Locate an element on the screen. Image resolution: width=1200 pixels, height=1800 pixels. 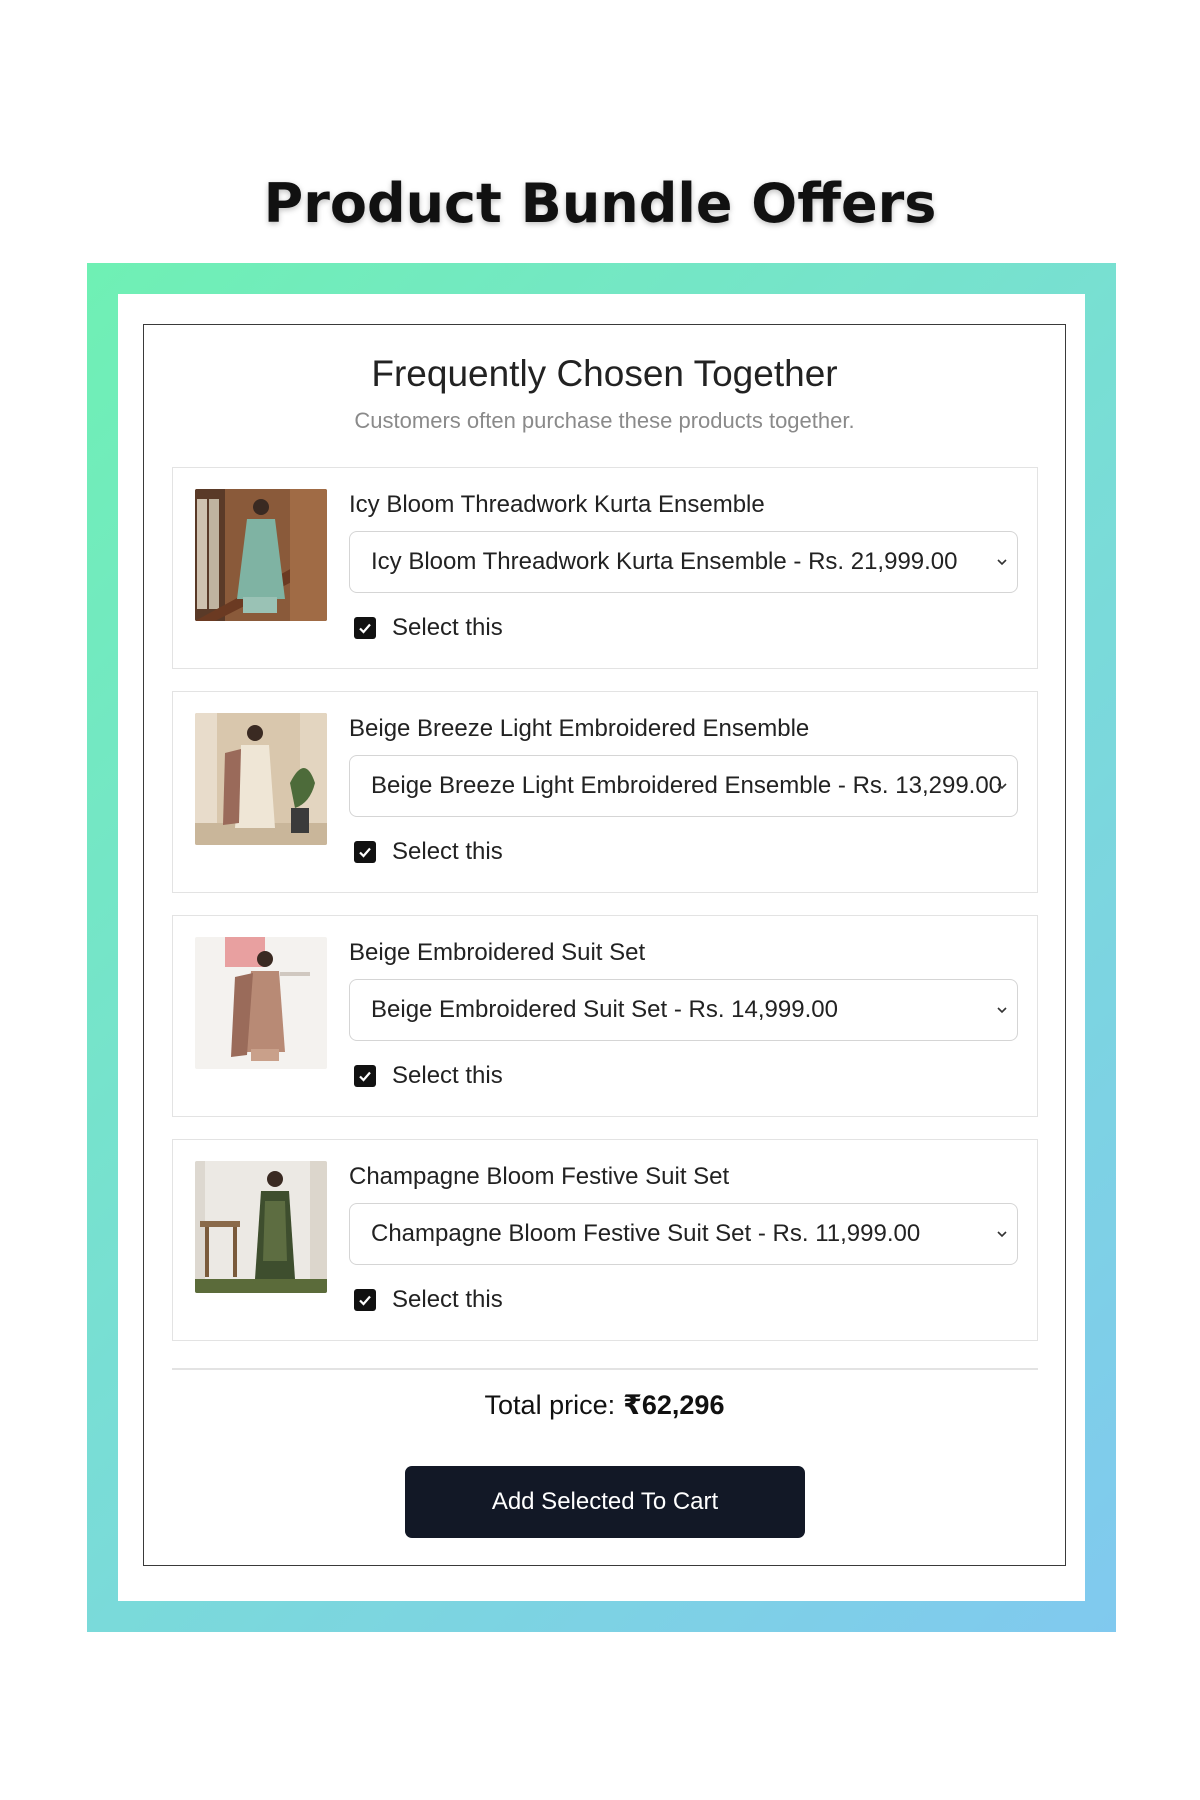
product-name: Beige Breeze Light Embroidered Ensemble is located at coordinates (579, 728).